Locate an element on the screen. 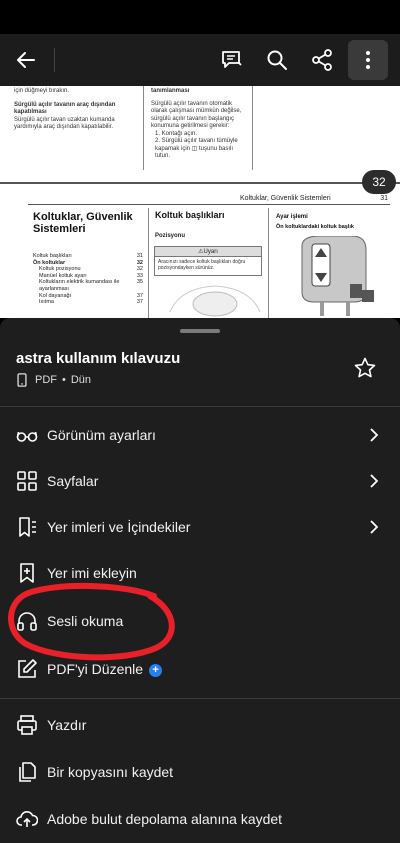  menu-item-save-to-cloud: Adobe bulut depolama alanına kaydet is located at coordinates (200, 819).